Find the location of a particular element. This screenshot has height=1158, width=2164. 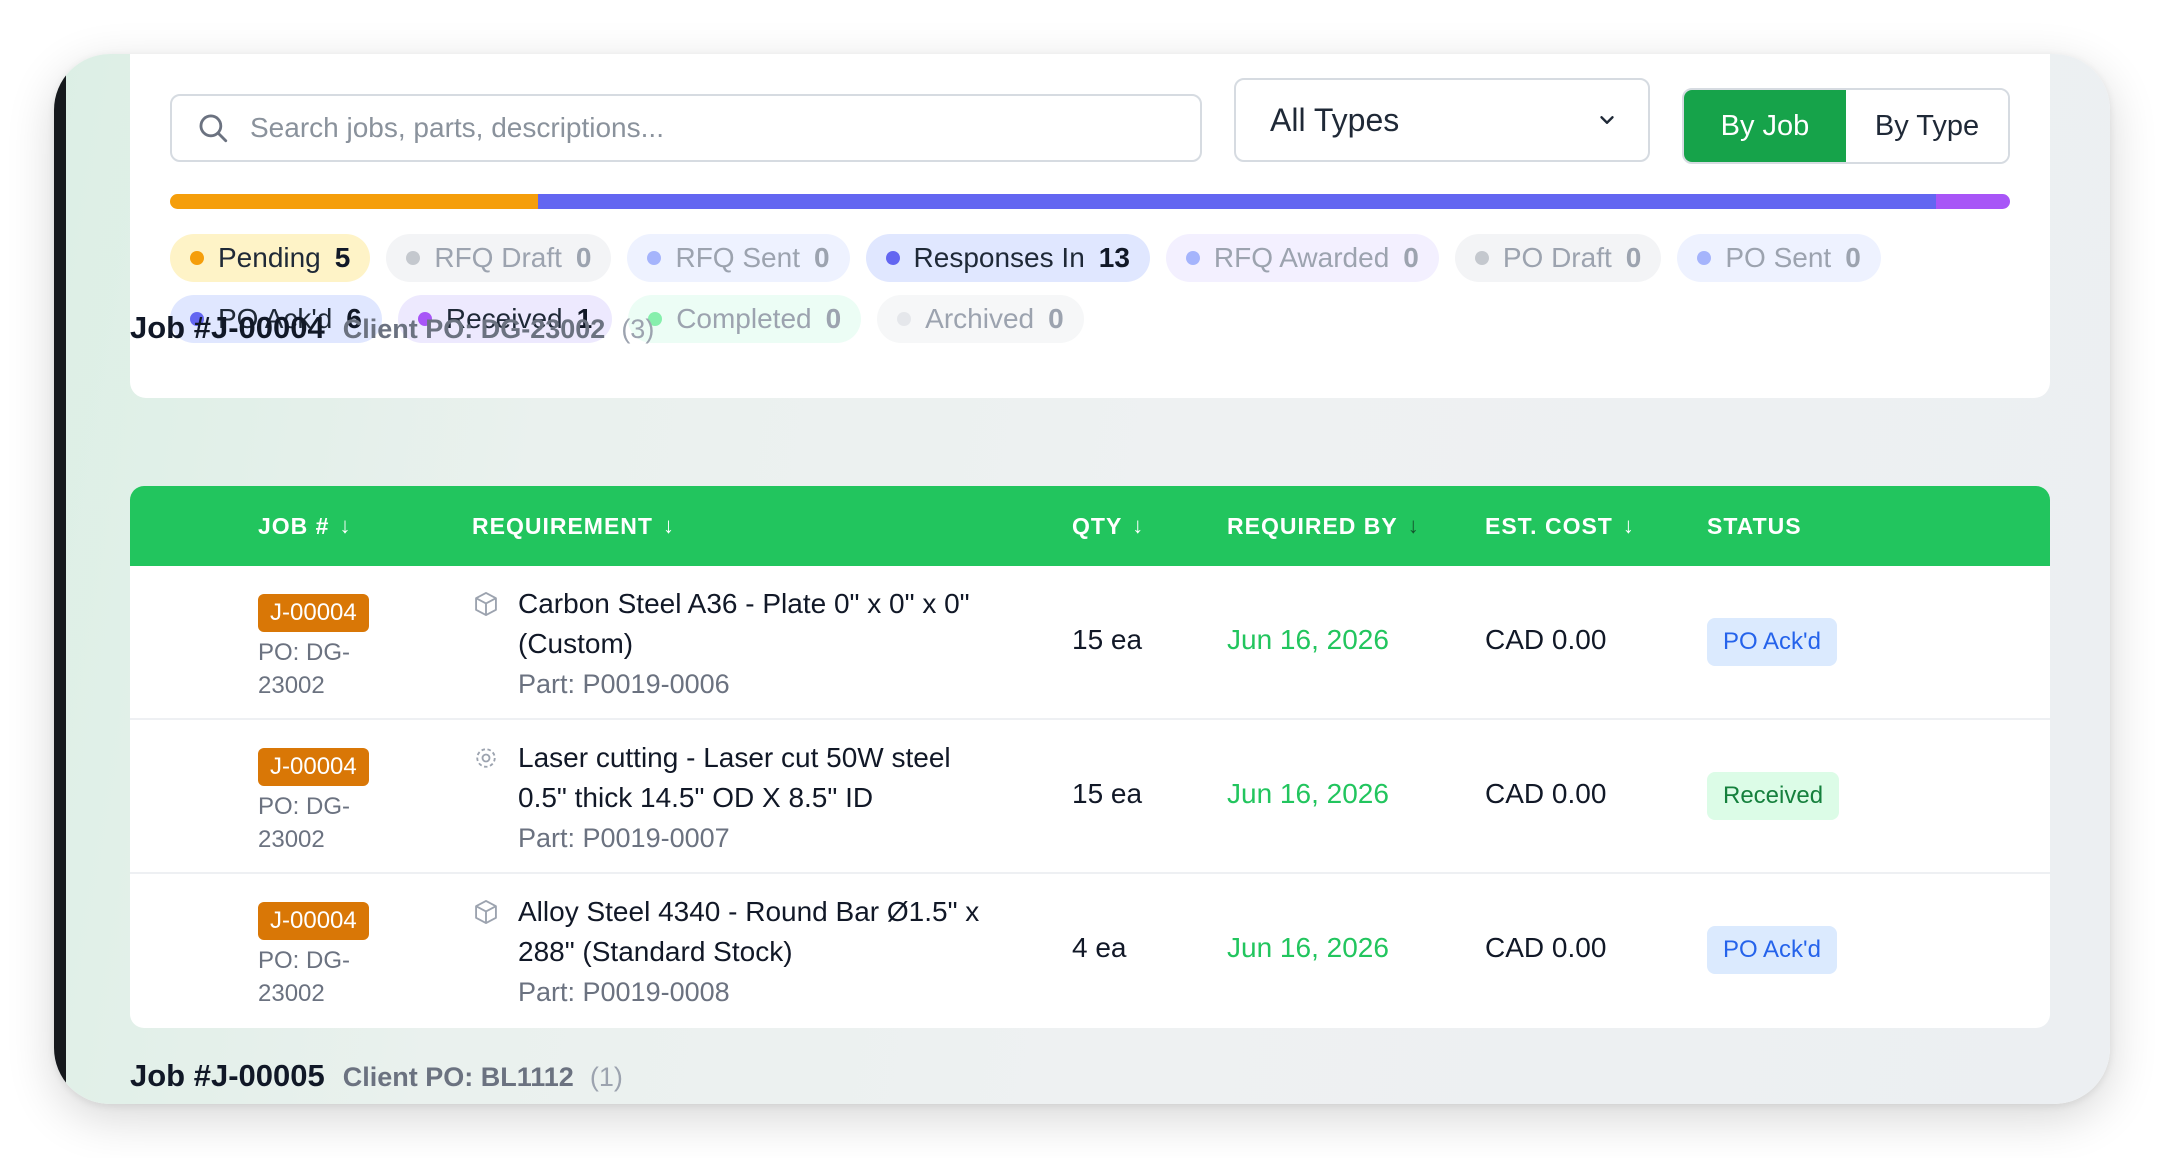

type-filter-value: All Types is located at coordinates (1335, 119).